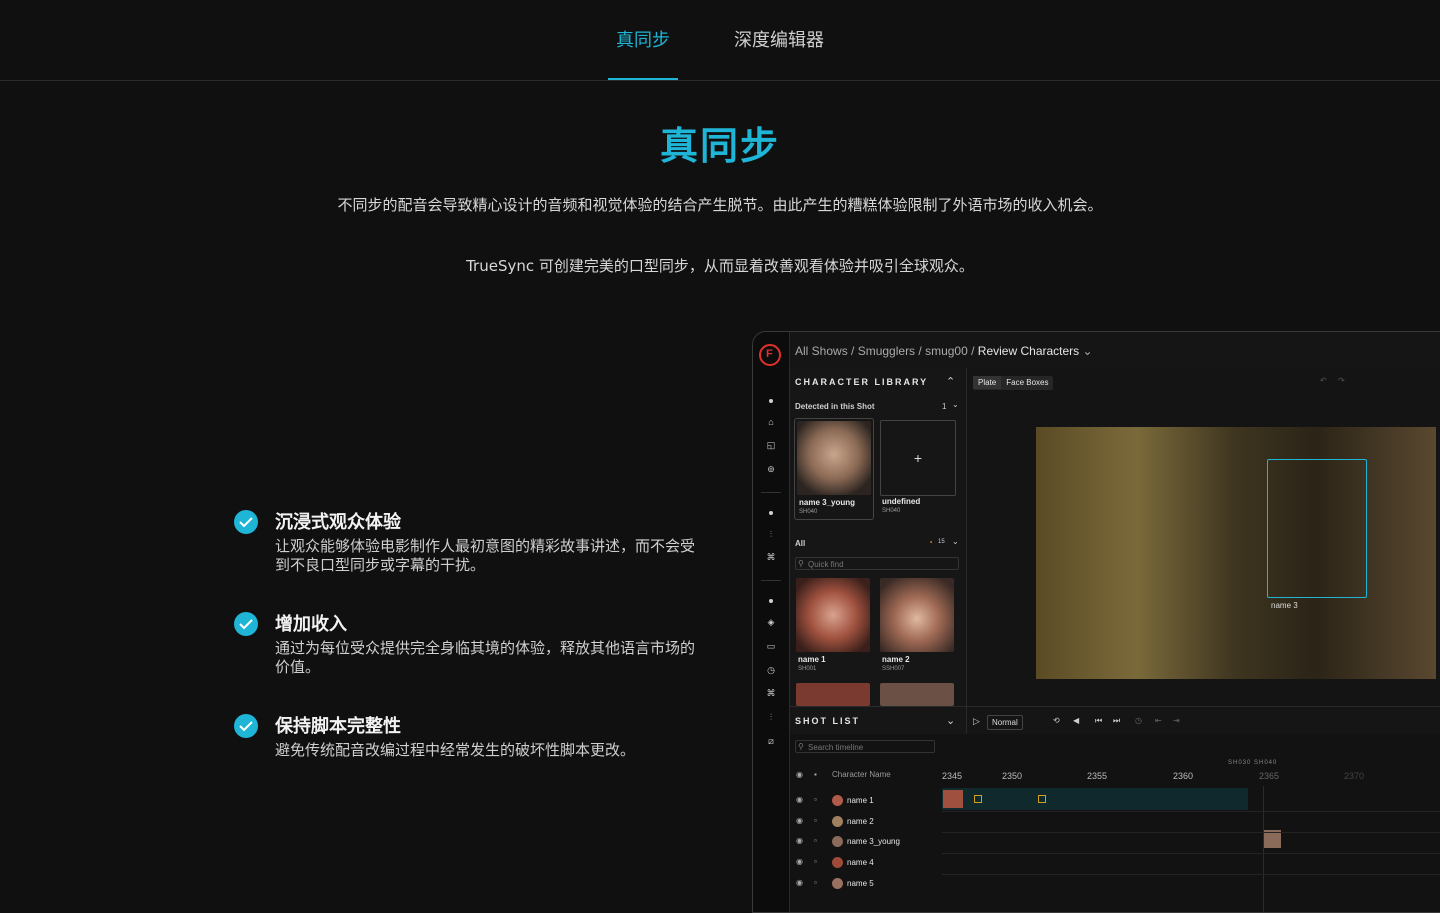 The height and width of the screenshot is (913, 1440). Describe the element at coordinates (833, 626) in the screenshot. I see `character-card: name 1 SH001` at that location.